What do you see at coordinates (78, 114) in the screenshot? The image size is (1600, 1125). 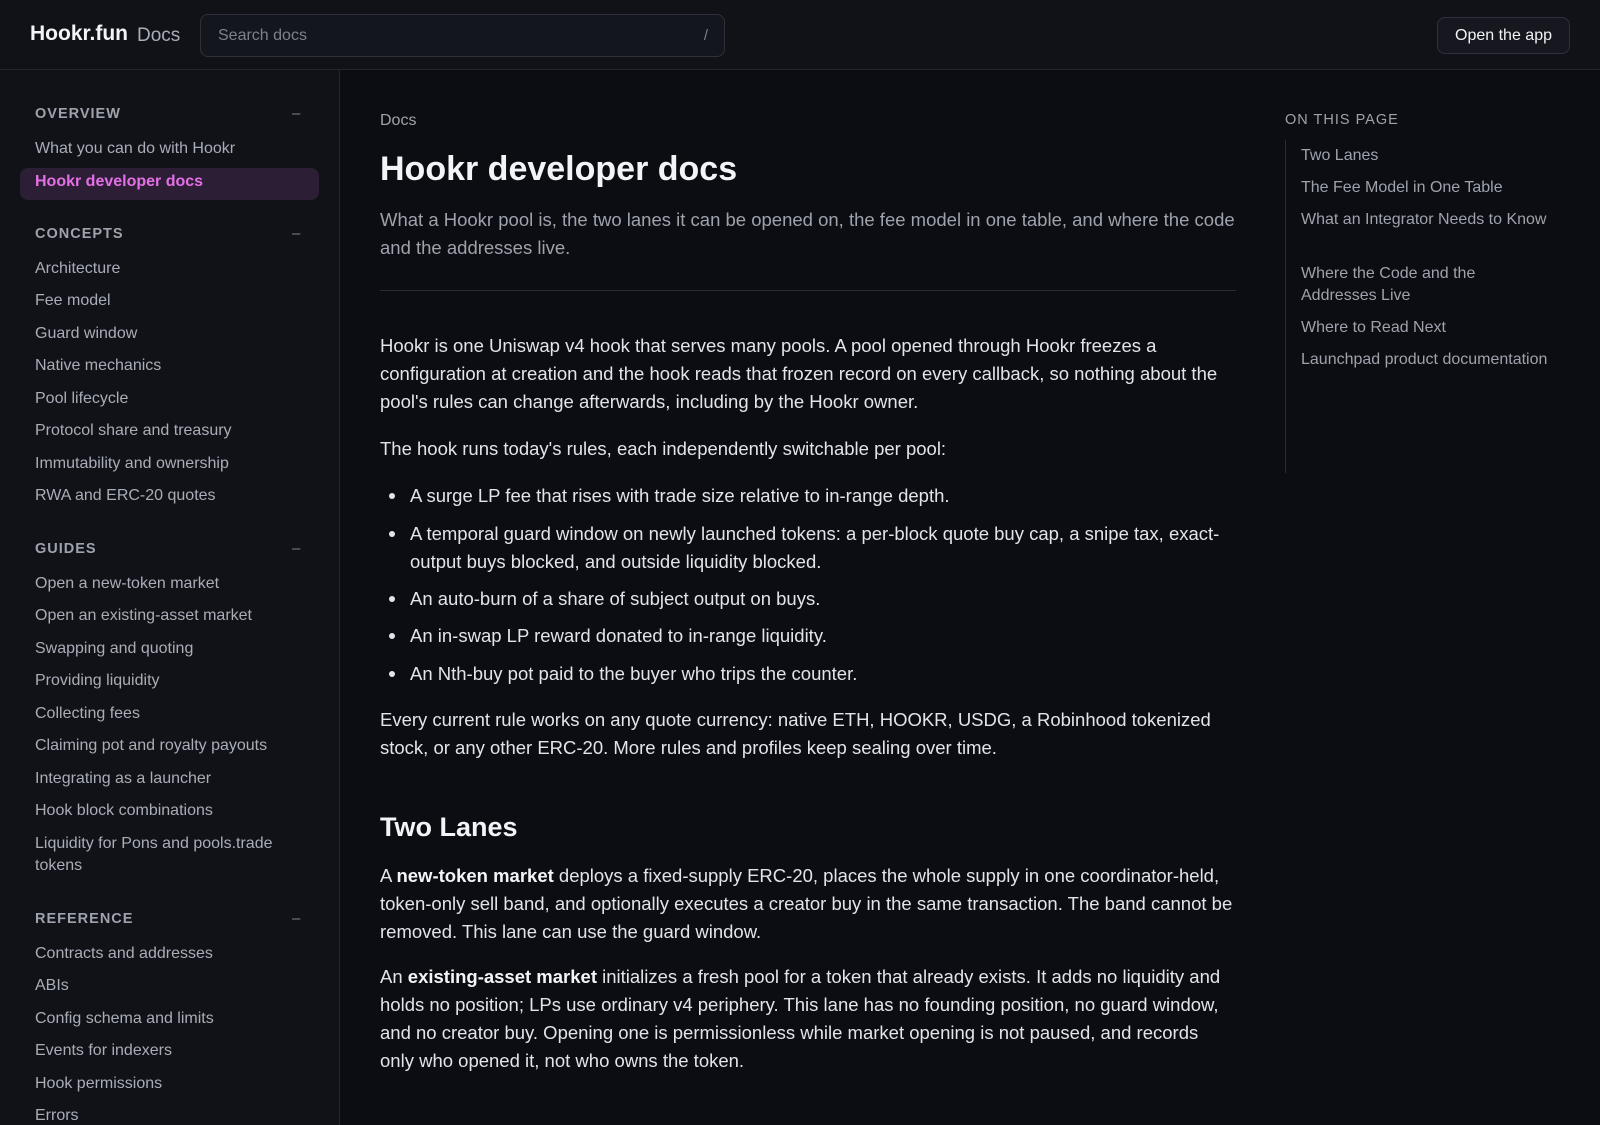 I see `sidebar-section-overview: OVERVIEW` at bounding box center [78, 114].